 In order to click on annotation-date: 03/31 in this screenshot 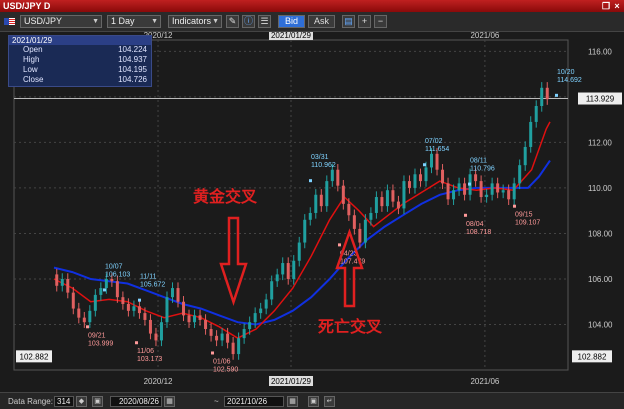, I will do `click(320, 157)`.